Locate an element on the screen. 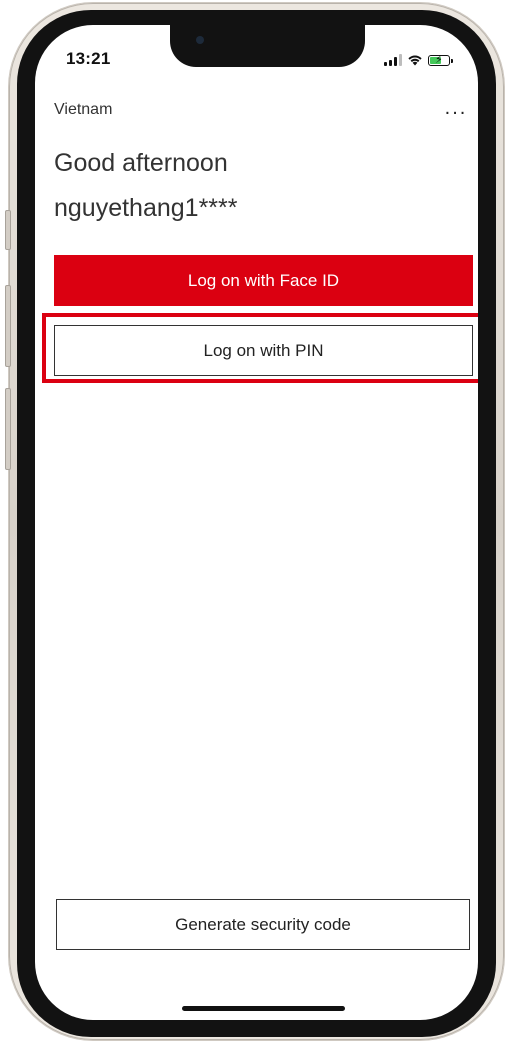 The width and height of the screenshot is (513, 1045). wifi-icon is located at coordinates (415, 60).